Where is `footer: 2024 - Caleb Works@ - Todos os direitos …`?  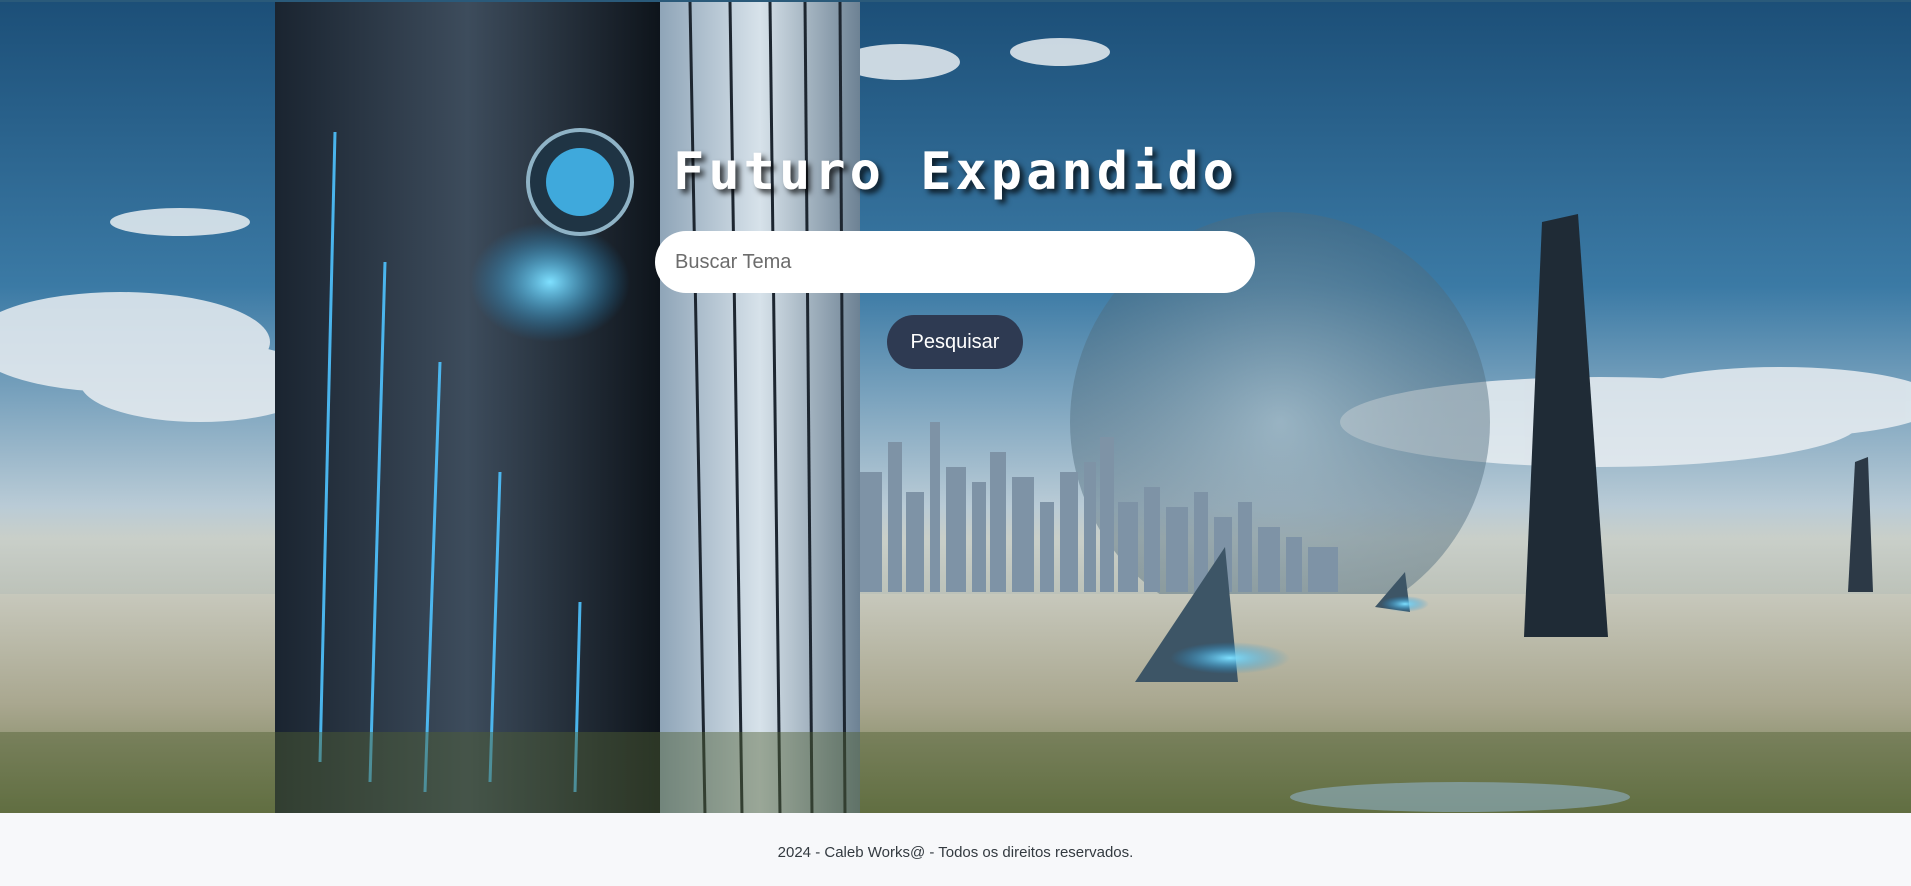 footer: 2024 - Caleb Works@ - Todos os direitos … is located at coordinates (955, 849).